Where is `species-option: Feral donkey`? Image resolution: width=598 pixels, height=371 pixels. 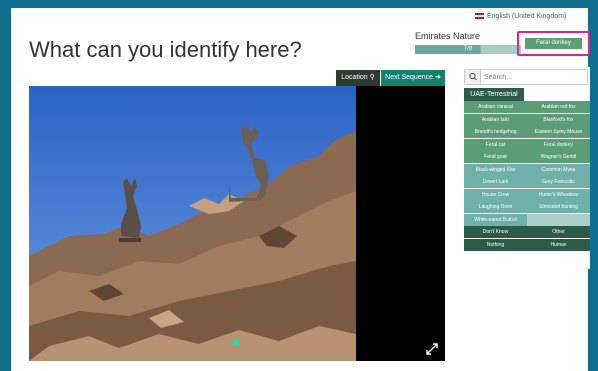
species-option: Feral donkey is located at coordinates (558, 144).